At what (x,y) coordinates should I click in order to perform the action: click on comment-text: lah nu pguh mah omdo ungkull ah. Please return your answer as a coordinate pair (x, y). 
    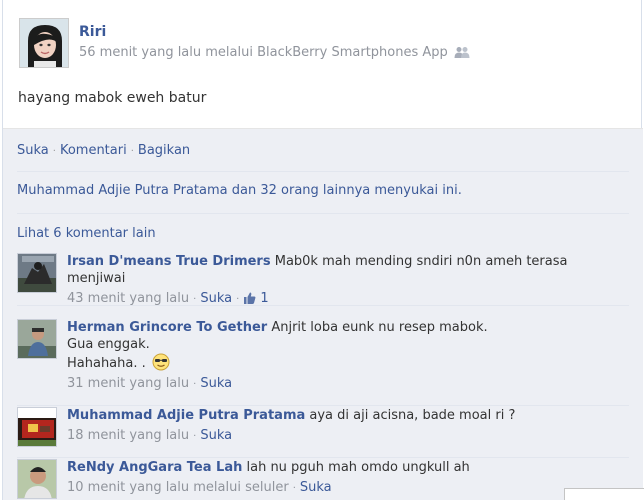
    Looking at the image, I should click on (356, 467).